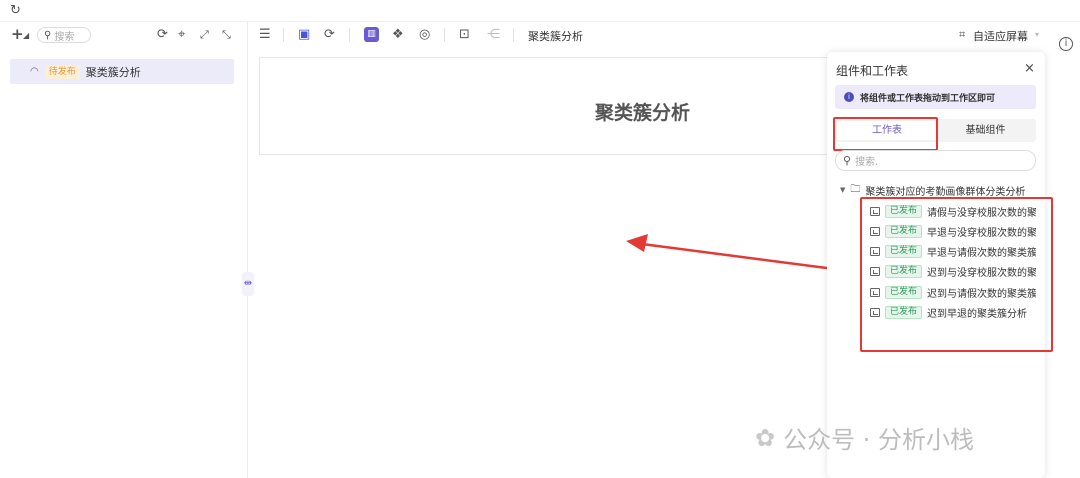  I want to click on refresh-icon: ↻, so click(15, 11).